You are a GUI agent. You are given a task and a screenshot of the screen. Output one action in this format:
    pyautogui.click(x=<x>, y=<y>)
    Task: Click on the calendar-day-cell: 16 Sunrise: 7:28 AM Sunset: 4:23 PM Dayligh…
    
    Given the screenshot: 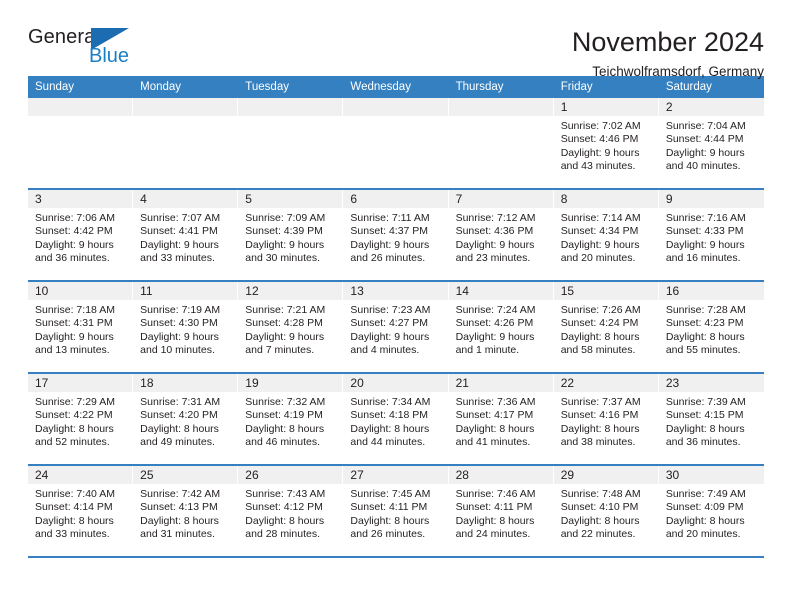 What is the action you would take?
    pyautogui.click(x=711, y=327)
    